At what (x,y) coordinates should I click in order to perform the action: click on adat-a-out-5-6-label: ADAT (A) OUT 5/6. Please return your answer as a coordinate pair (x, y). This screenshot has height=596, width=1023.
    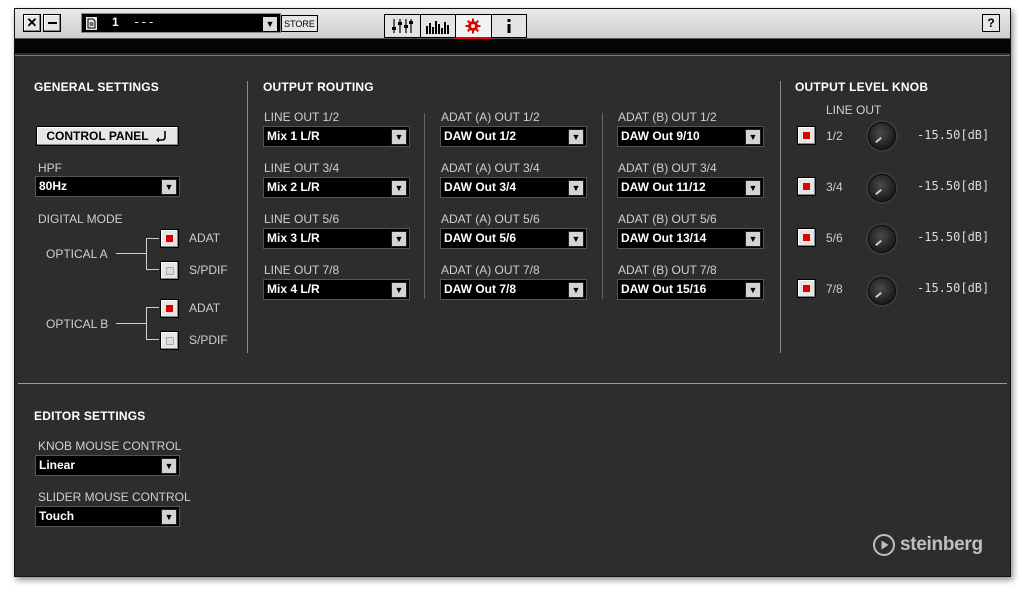
    Looking at the image, I should click on (490, 219).